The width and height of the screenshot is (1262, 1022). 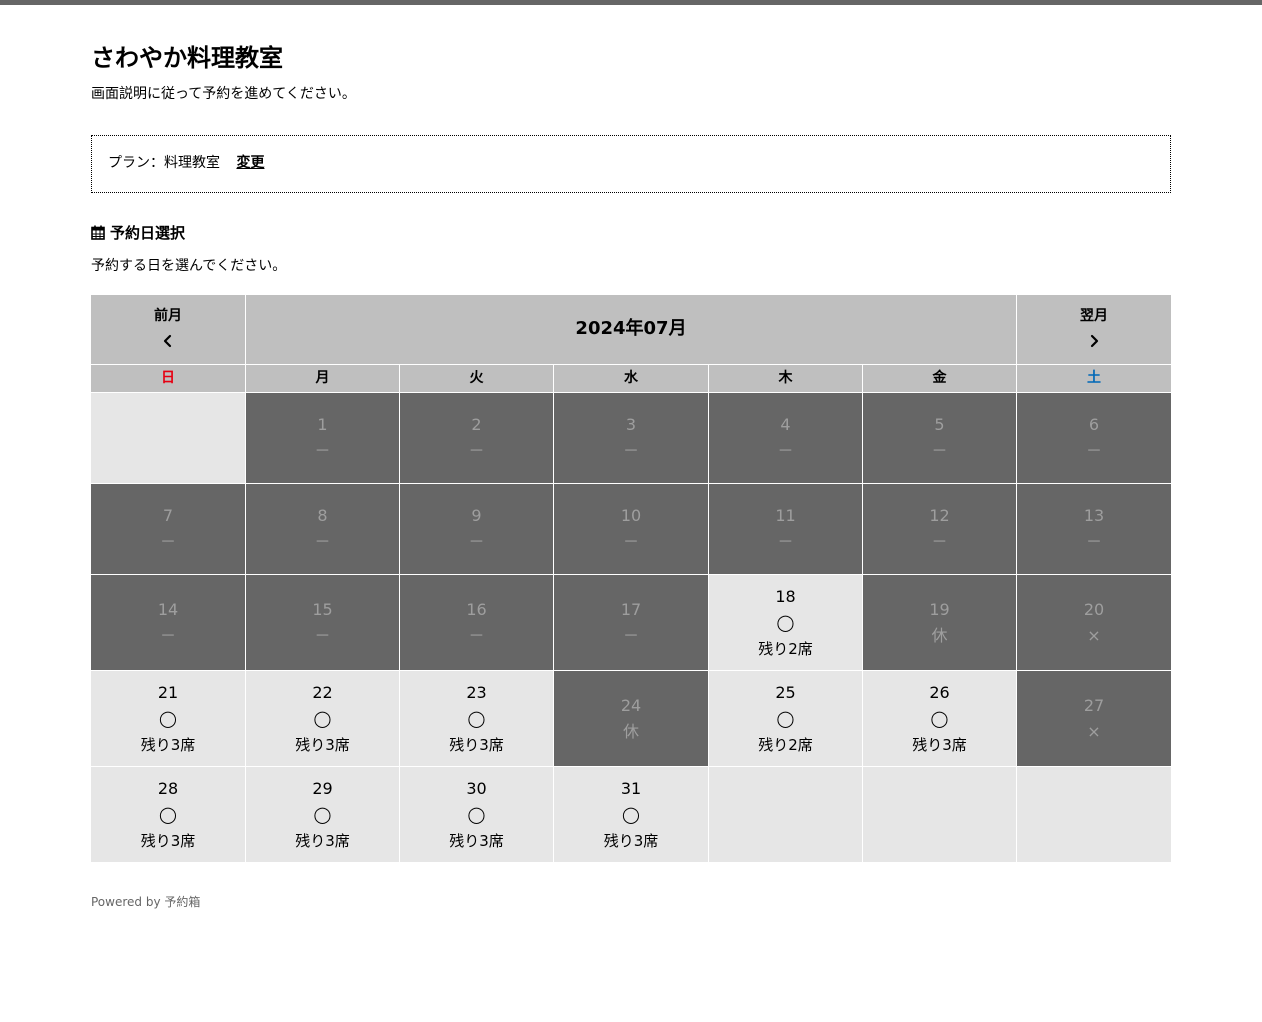 What do you see at coordinates (168, 622) in the screenshot?
I see `calendar-day-unavailable: 14 －` at bounding box center [168, 622].